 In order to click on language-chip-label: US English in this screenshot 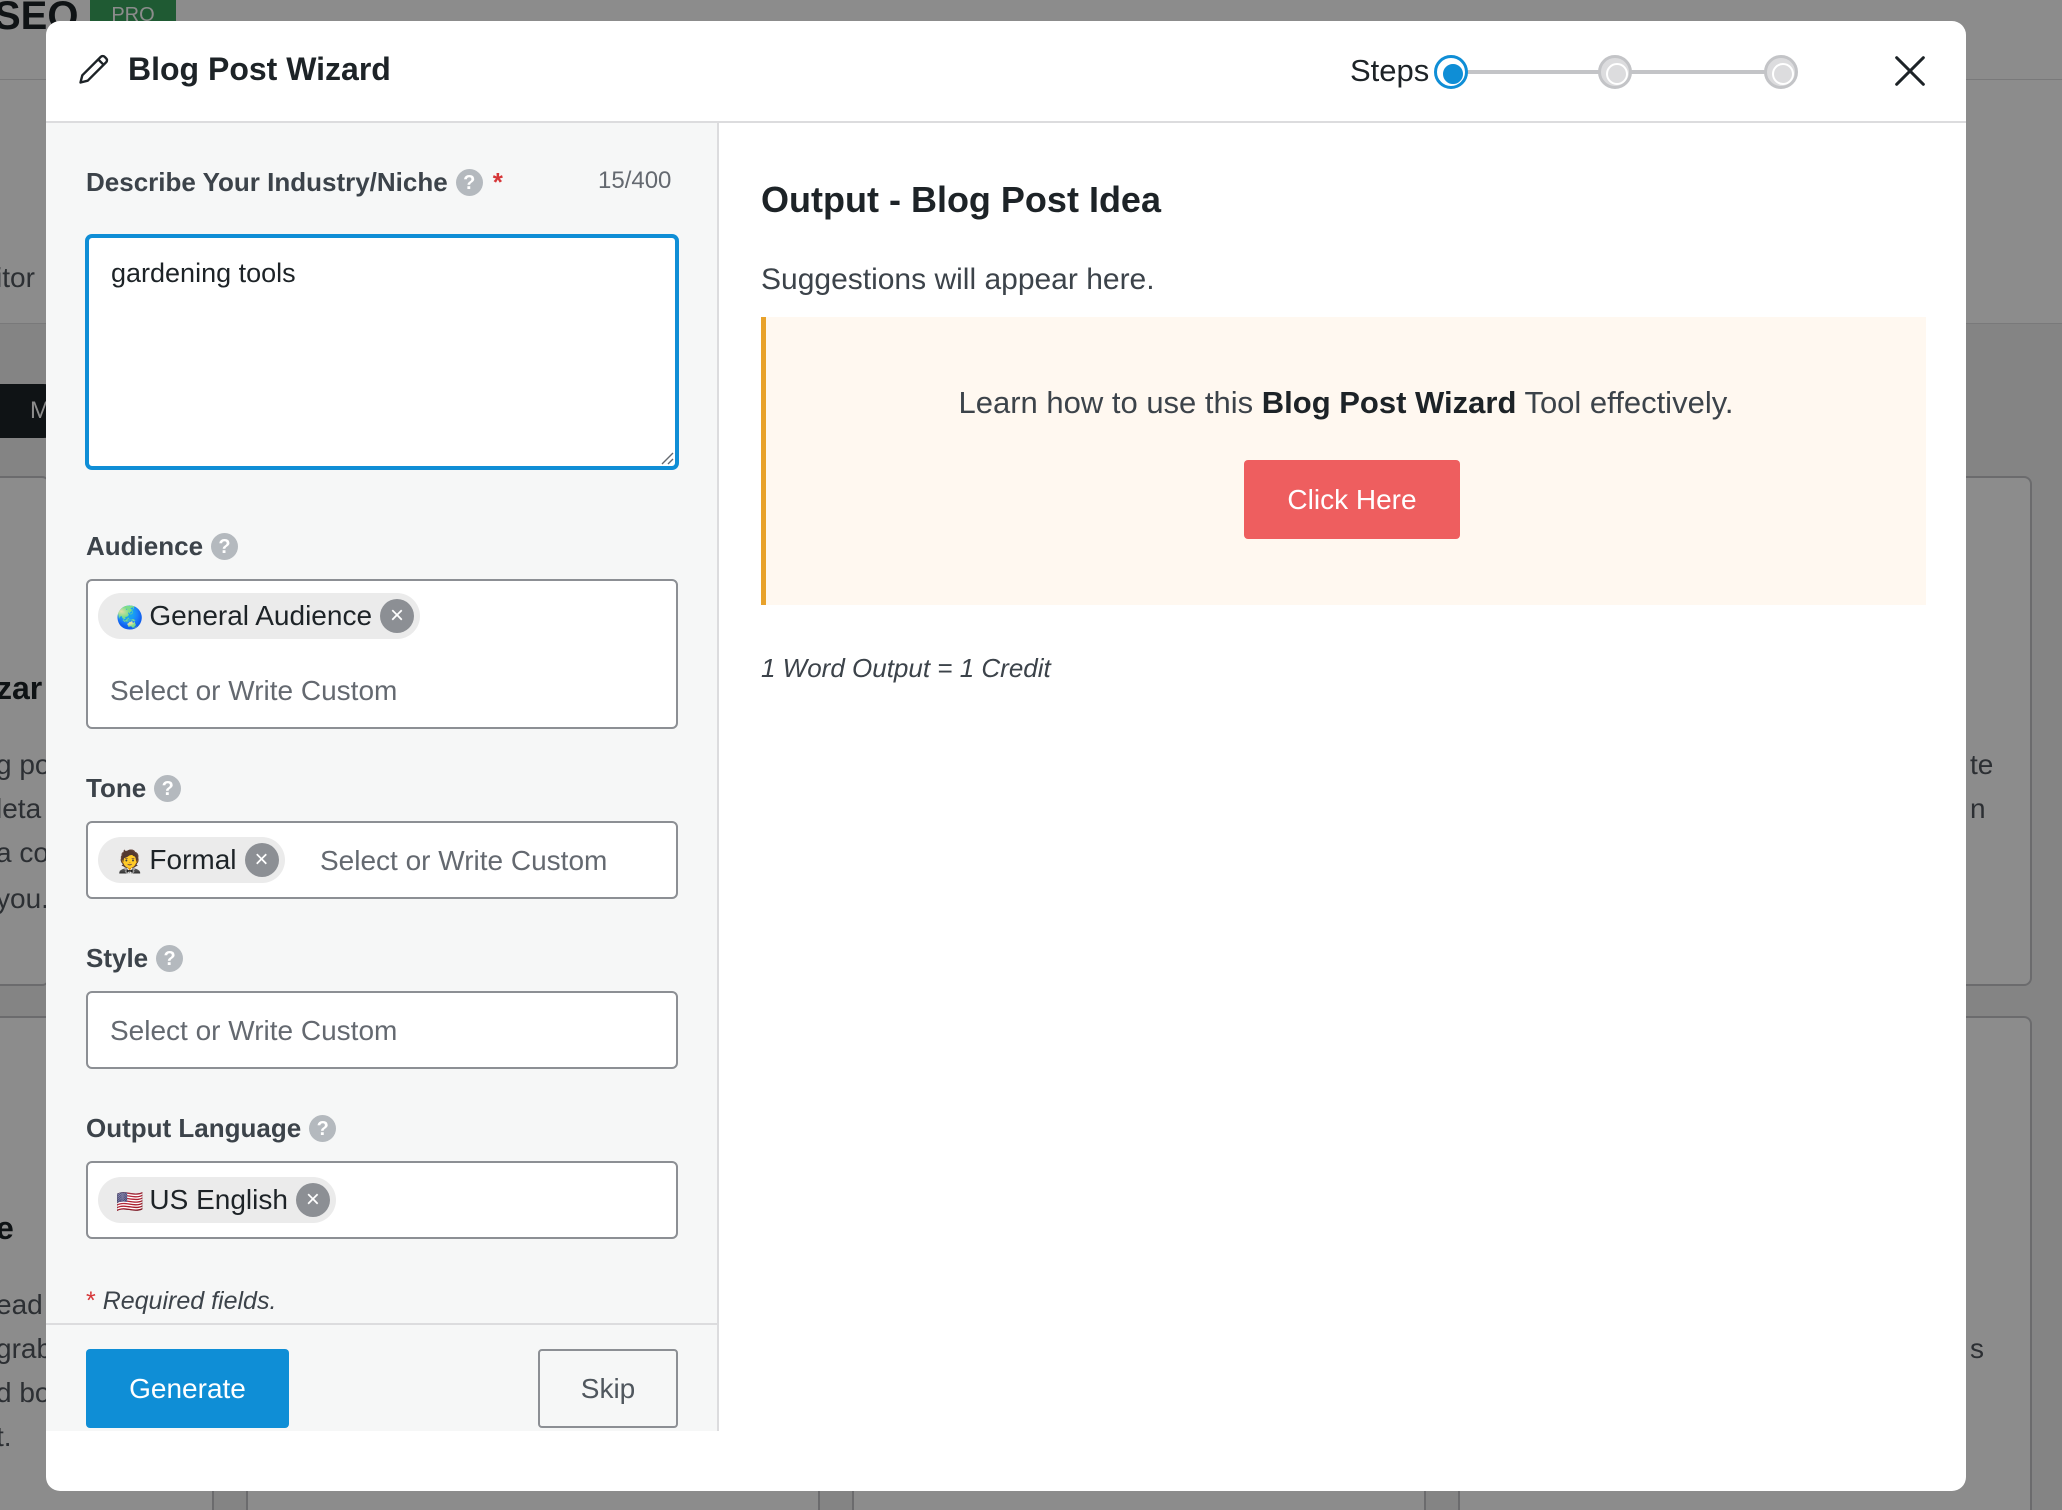, I will do `click(218, 1199)`.